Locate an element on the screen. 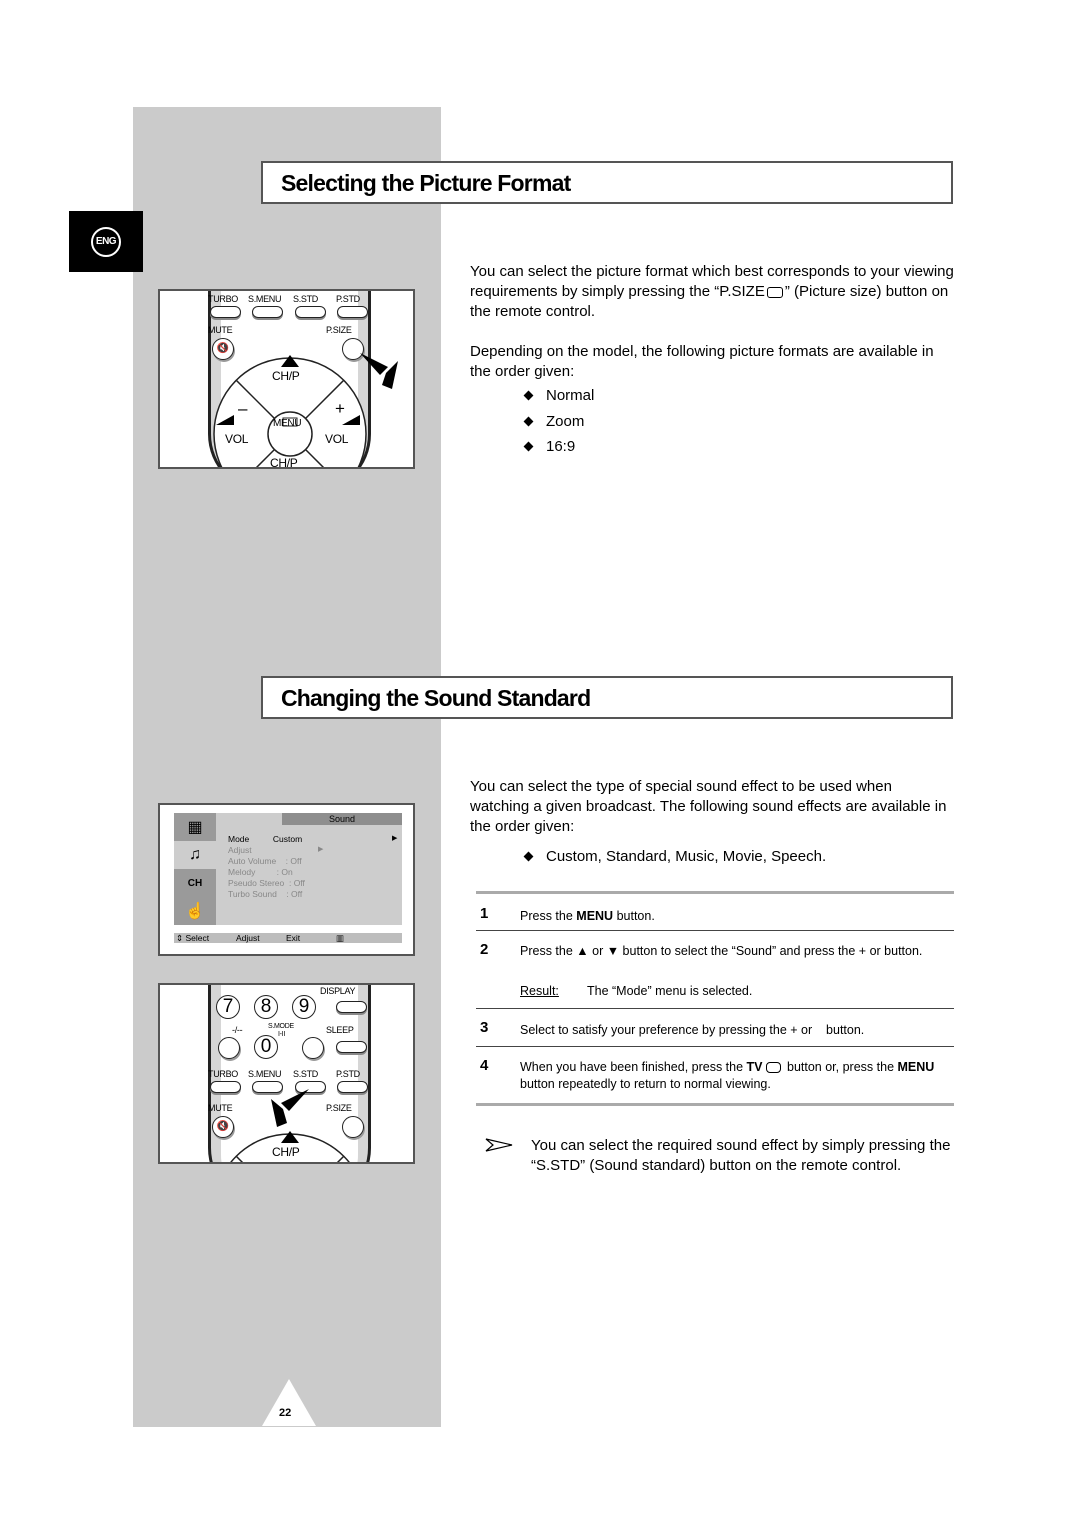 Image resolution: width=1080 pixels, height=1528 pixels. list-item: Custom, Standard, Music, Movie, Speech. is located at coordinates (674, 857).